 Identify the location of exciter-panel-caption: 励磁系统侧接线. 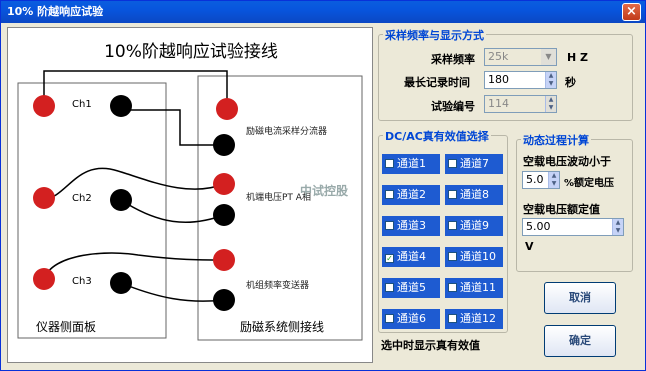
(282, 327).